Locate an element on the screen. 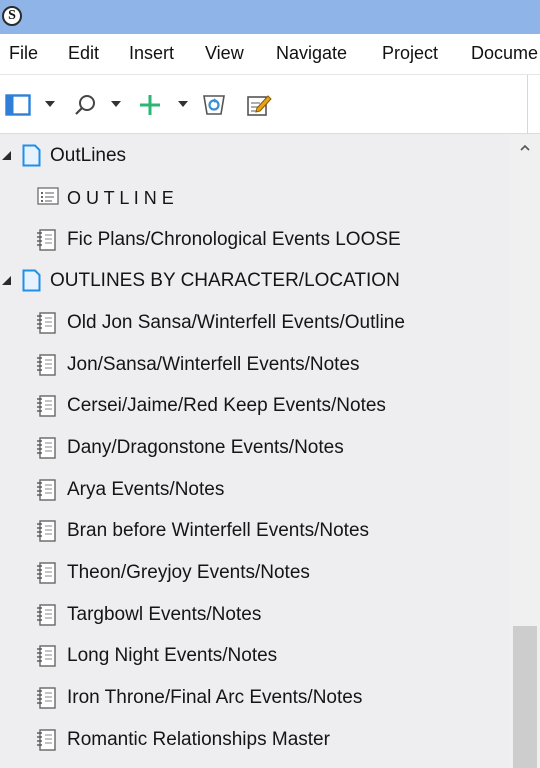  menu-project: Project is located at coordinates (410, 53).